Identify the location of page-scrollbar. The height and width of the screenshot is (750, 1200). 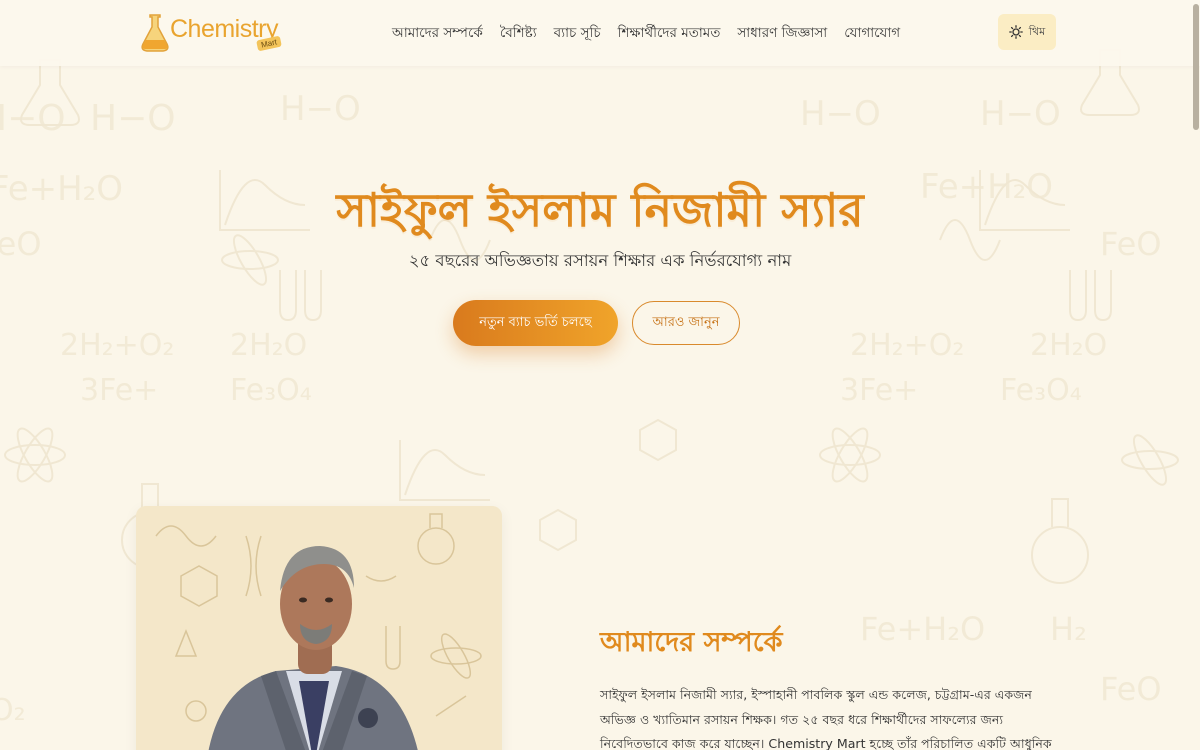
(1196, 375).